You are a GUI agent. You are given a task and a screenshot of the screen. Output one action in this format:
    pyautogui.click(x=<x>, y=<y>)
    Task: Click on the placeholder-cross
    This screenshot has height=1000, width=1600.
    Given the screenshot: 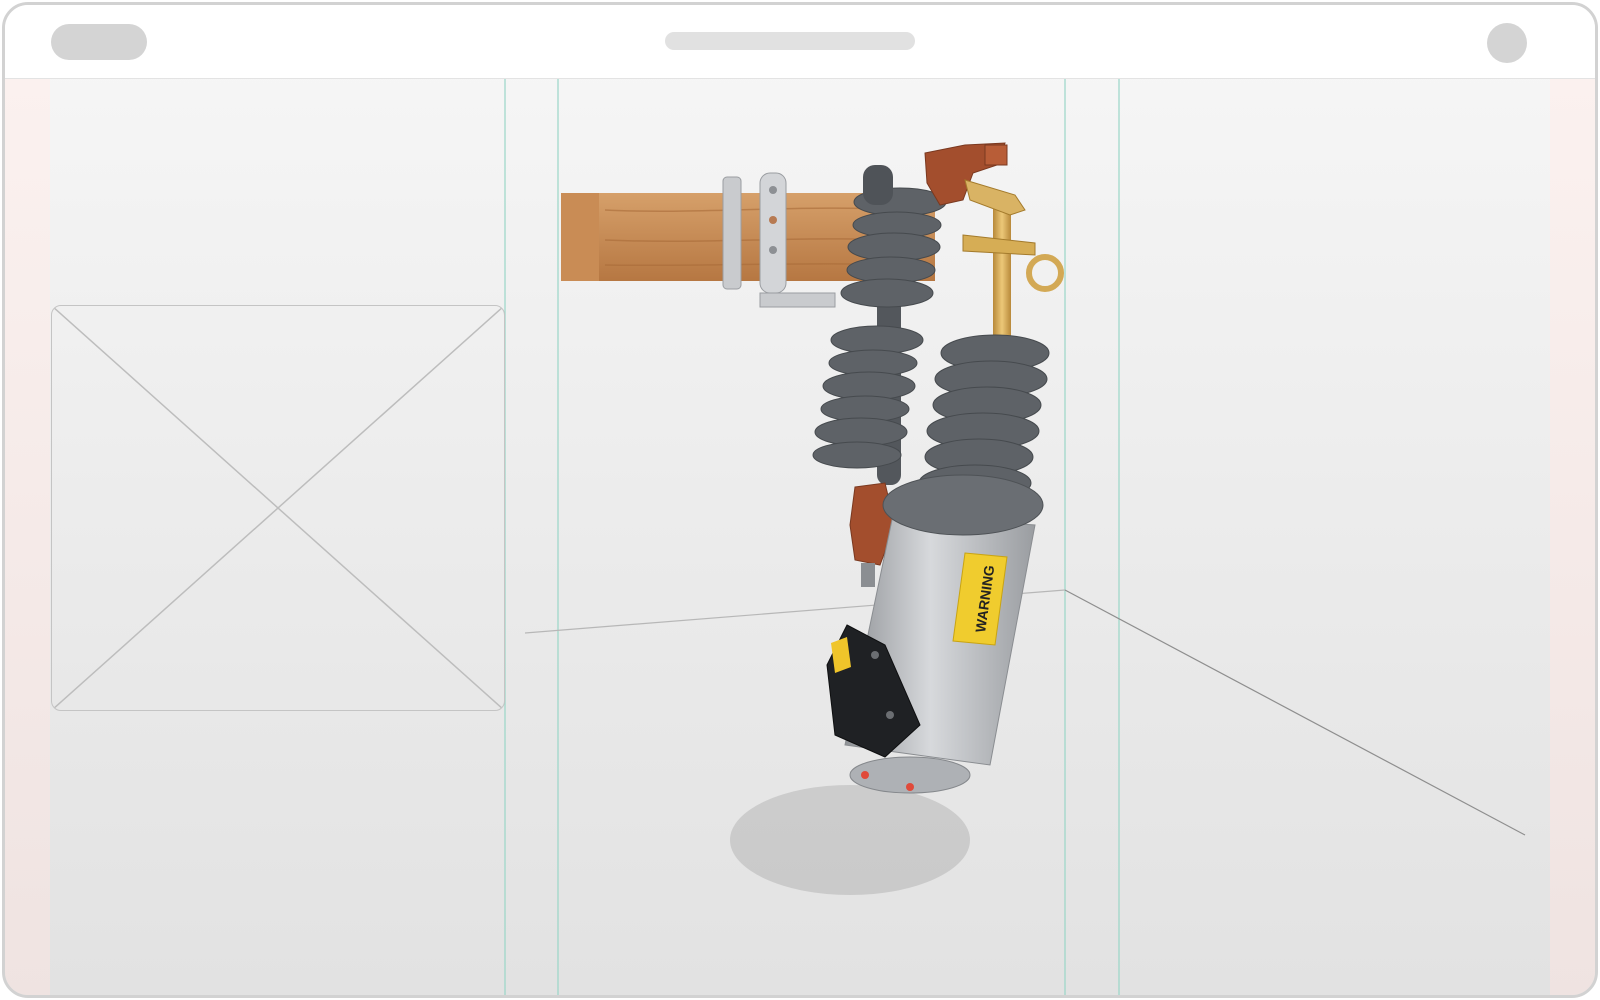 What is the action you would take?
    pyautogui.click(x=278, y=508)
    